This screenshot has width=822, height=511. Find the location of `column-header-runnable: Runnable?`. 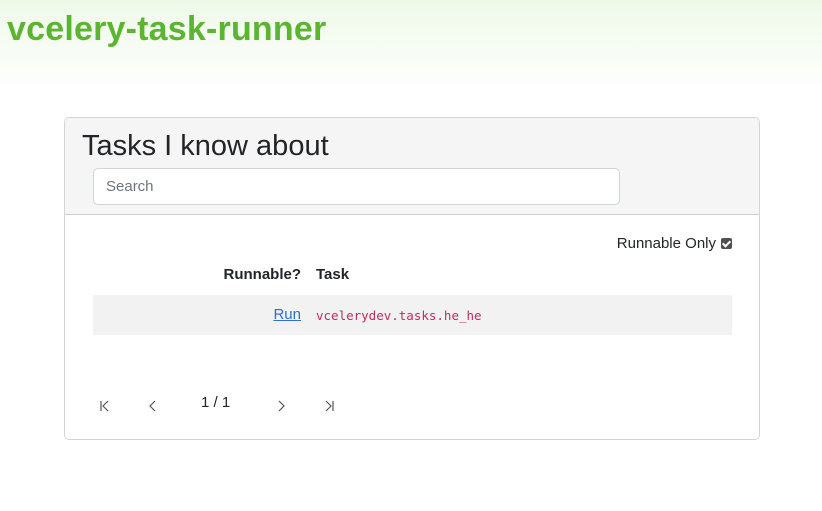

column-header-runnable: Runnable? is located at coordinates (262, 274).